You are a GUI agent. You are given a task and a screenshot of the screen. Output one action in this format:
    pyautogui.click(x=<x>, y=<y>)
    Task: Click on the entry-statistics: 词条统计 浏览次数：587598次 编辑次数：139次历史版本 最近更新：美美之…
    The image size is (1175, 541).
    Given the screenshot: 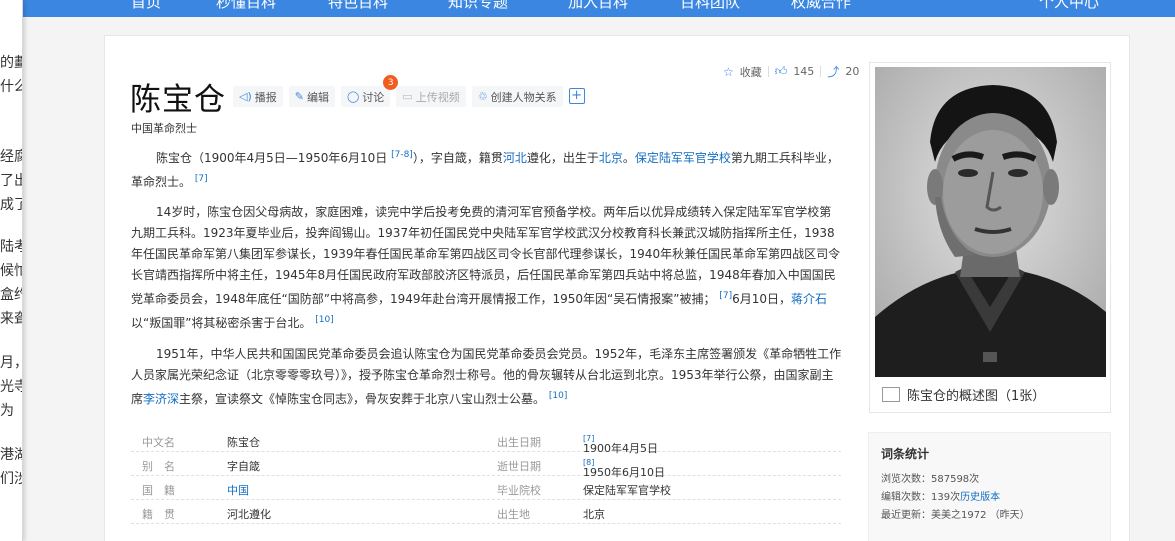 What is the action you would take?
    pyautogui.click(x=989, y=486)
    